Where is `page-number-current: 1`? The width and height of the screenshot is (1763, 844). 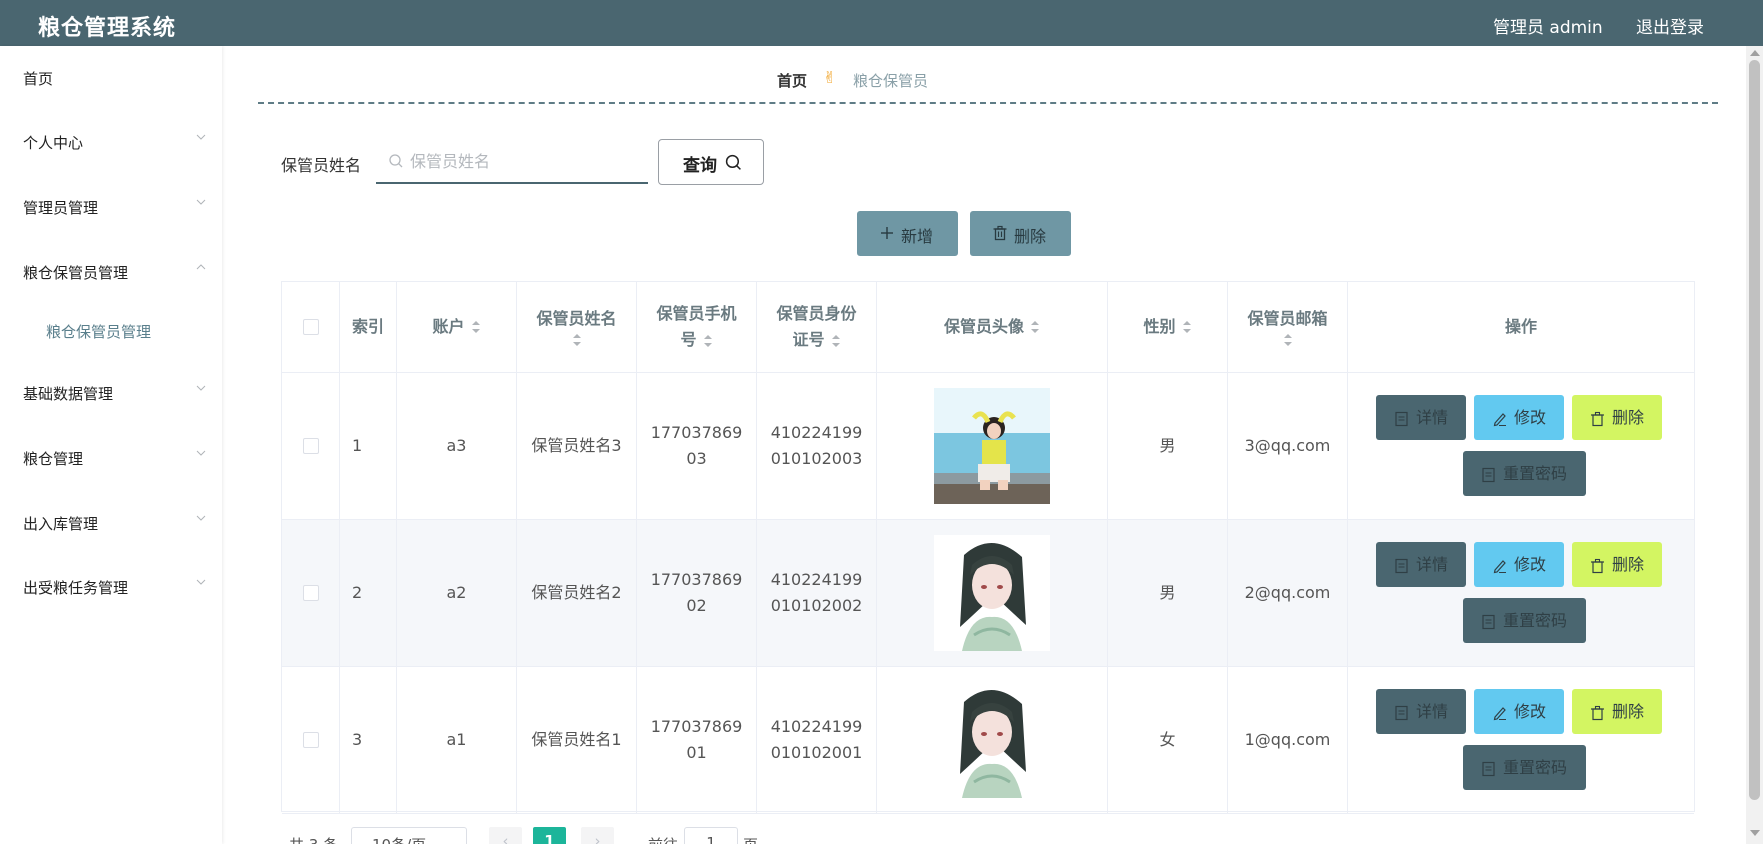
page-number-current: 1 is located at coordinates (549, 835).